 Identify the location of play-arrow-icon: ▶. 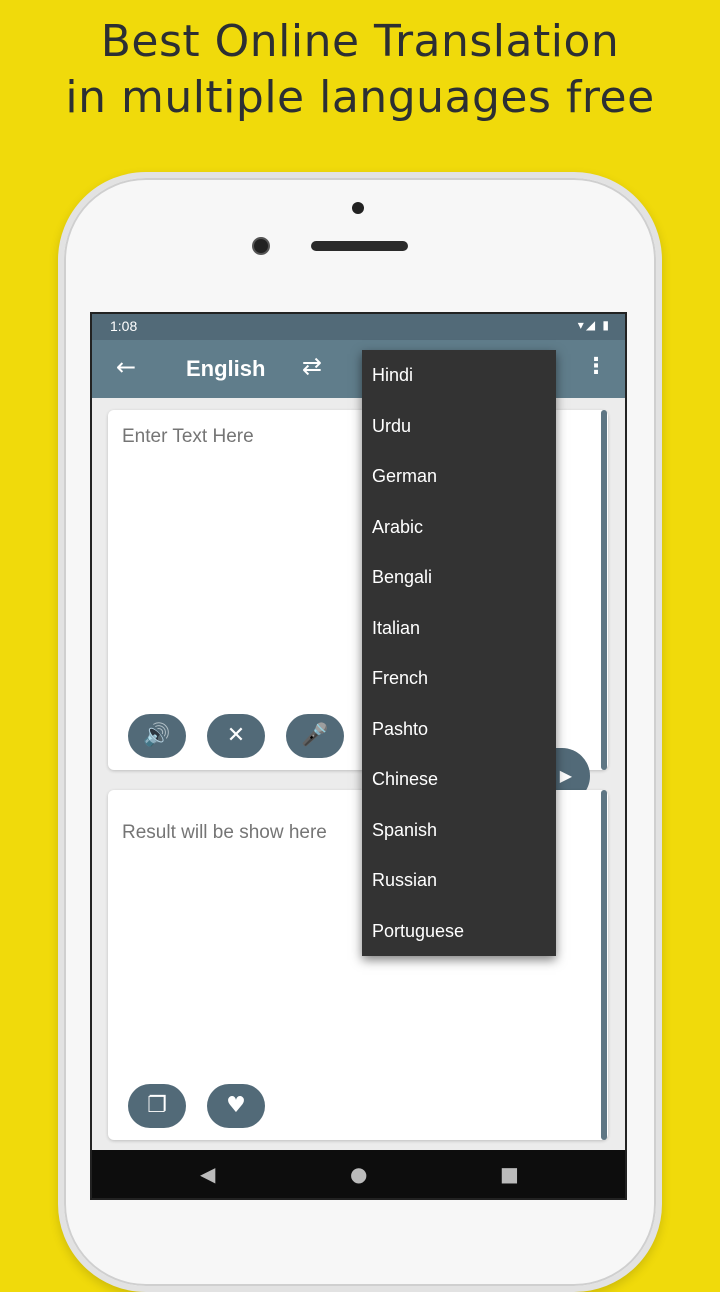
(565, 775).